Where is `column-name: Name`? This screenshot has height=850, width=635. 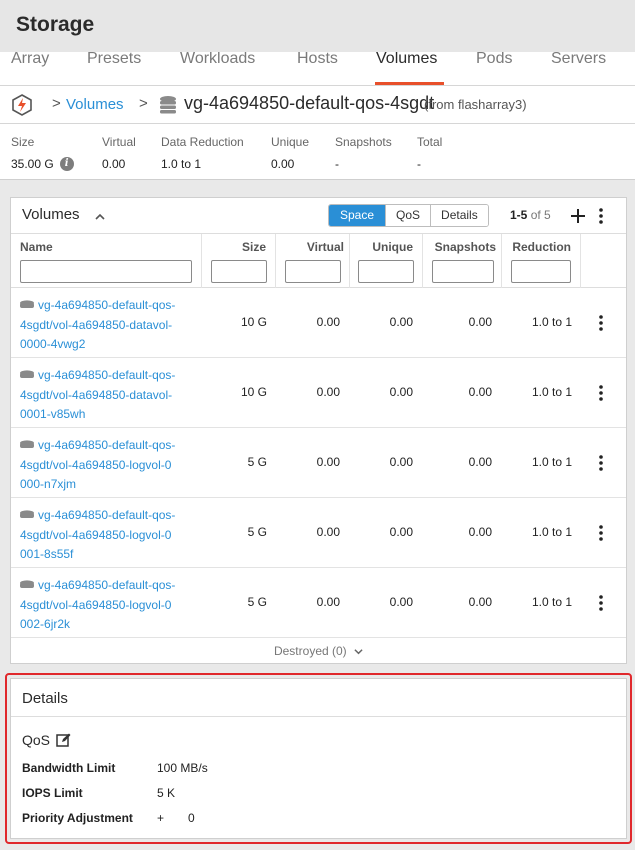
column-name: Name is located at coordinates (106, 261).